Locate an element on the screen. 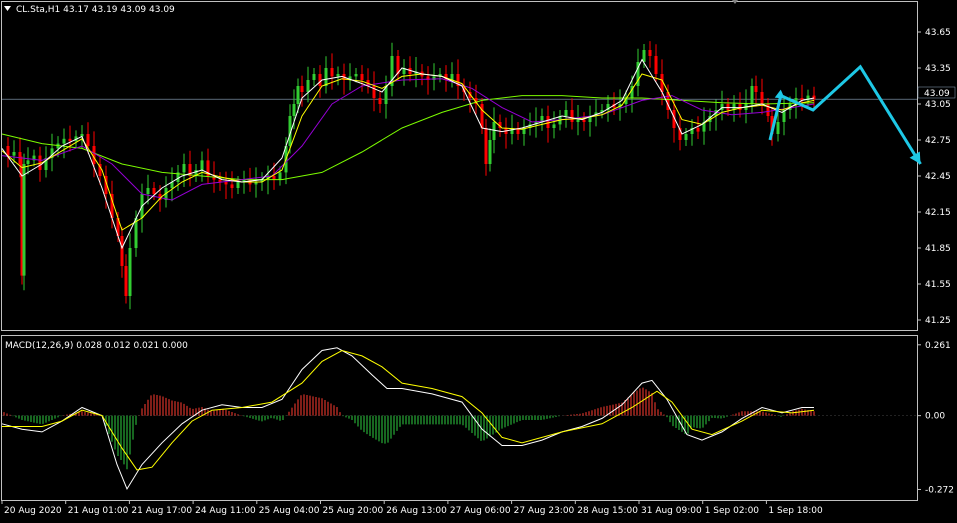 The height and width of the screenshot is (523, 957). time-tick-label: 1 Sep 18:00 is located at coordinates (795, 511).